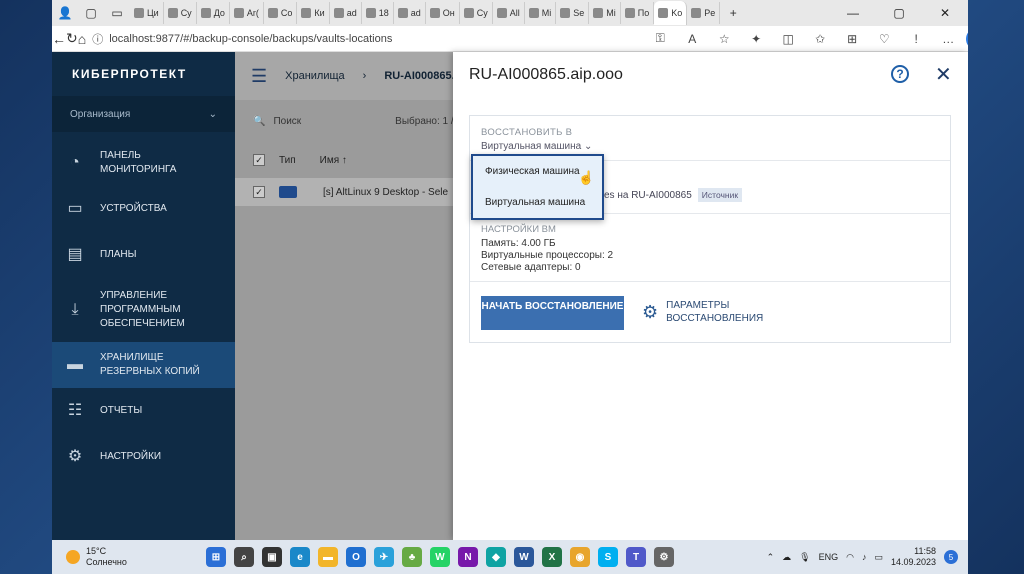 The height and width of the screenshot is (574, 1024). Describe the element at coordinates (664, 557) in the screenshot. I see `settings-icon: ⚙` at that location.